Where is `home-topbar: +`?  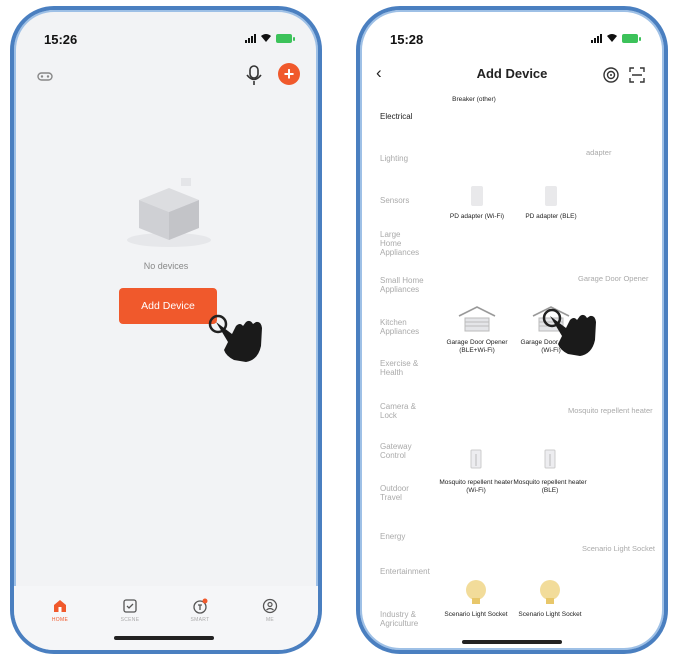 home-topbar: + is located at coordinates (166, 76).